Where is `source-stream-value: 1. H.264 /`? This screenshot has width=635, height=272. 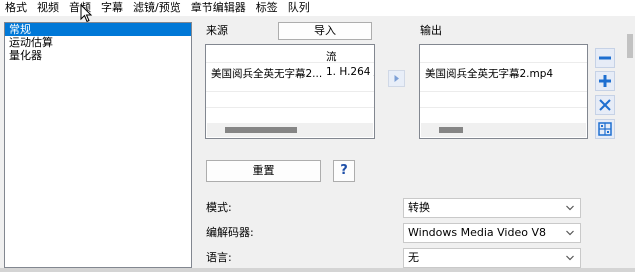 source-stream-value: 1. H.264 / is located at coordinates (350, 72).